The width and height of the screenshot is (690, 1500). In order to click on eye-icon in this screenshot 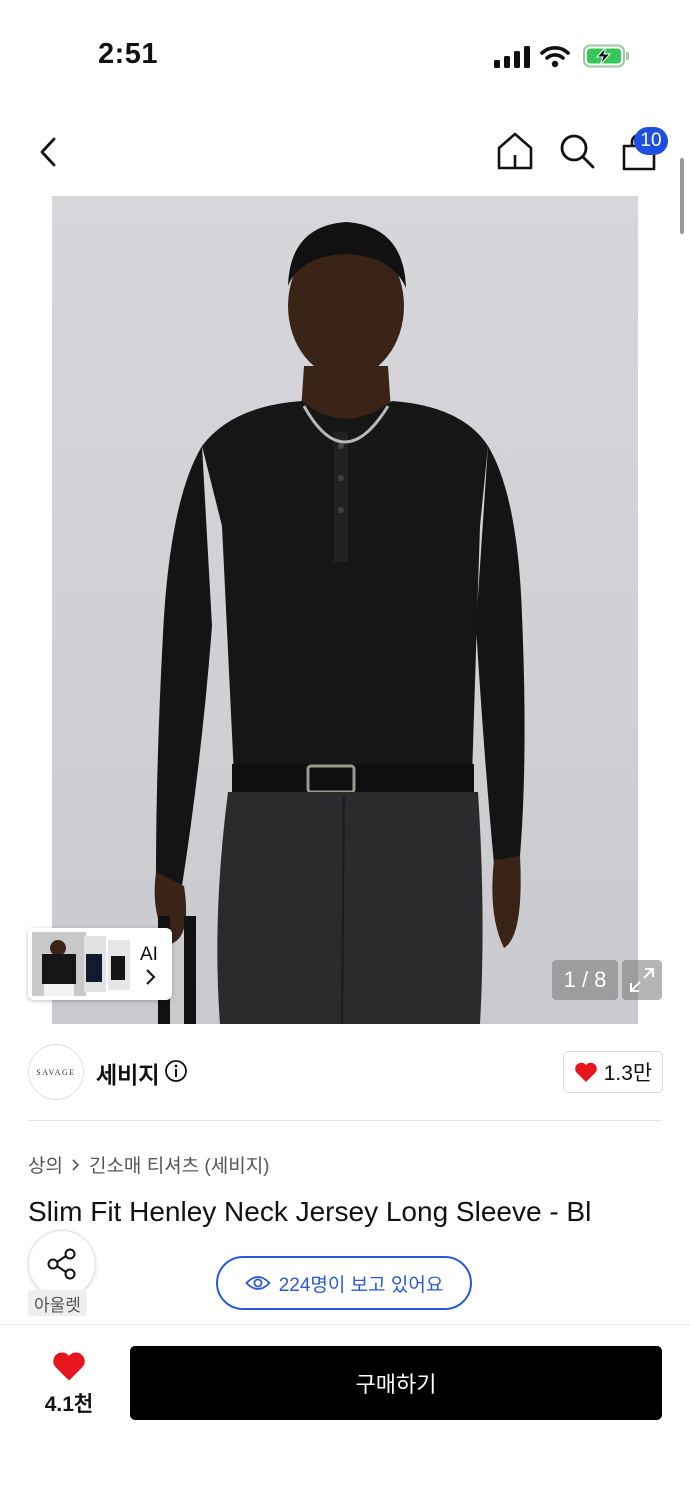, I will do `click(257, 1283)`.